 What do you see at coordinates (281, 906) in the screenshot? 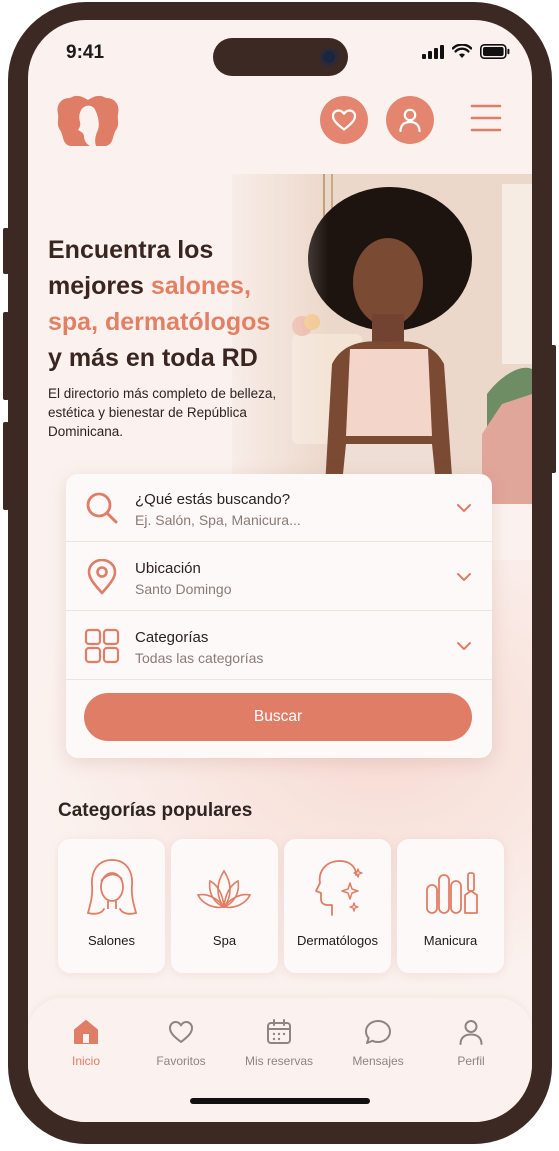
I see `popular-categories: Salones Spa Dermatólogos Manicura` at bounding box center [281, 906].